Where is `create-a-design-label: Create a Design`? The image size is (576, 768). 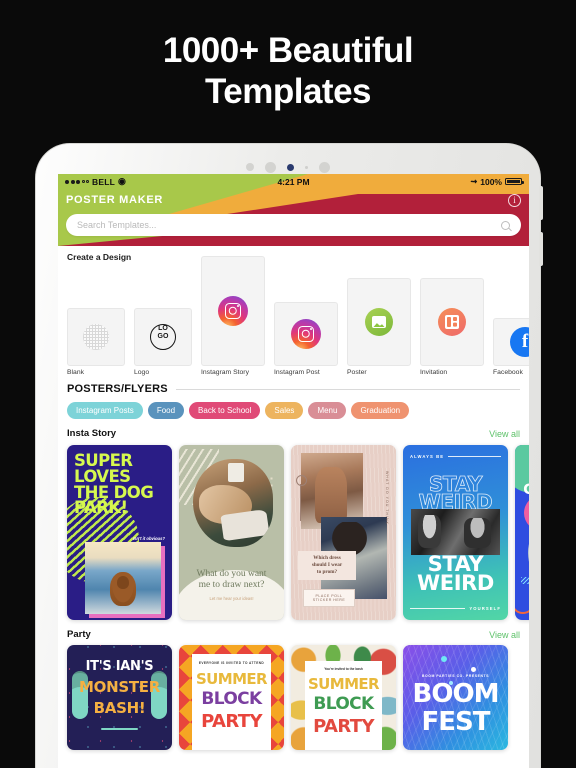
create-a-design-label: Create a Design is located at coordinates (99, 257).